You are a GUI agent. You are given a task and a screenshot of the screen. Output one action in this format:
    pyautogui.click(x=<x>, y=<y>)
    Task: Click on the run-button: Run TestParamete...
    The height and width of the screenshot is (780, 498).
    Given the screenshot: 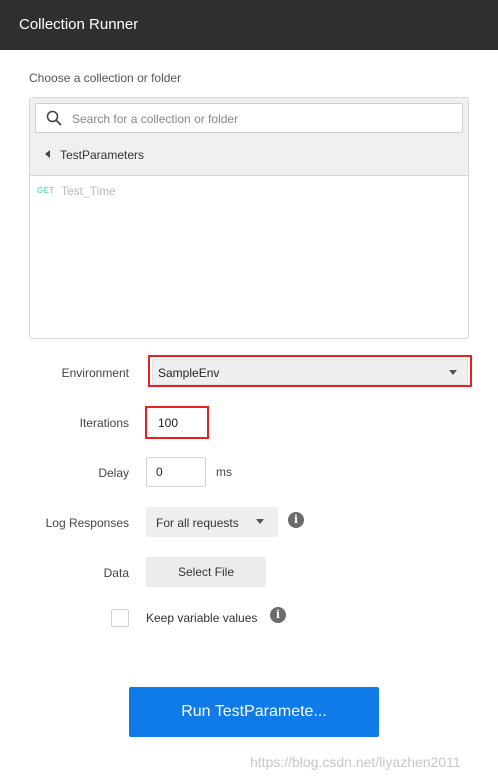 What is the action you would take?
    pyautogui.click(x=254, y=712)
    